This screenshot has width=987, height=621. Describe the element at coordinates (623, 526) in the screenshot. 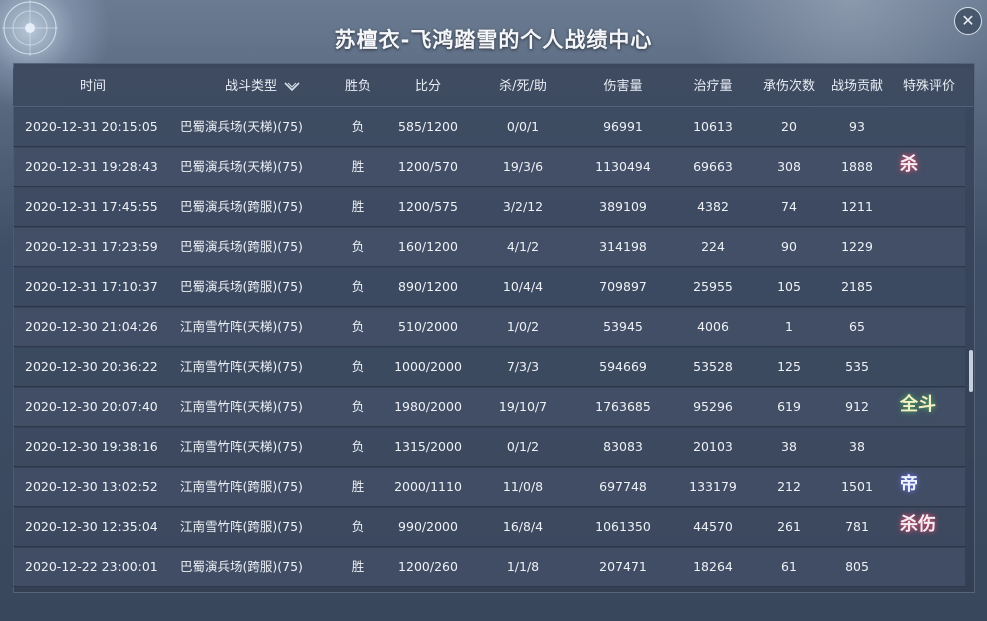

I see `cell-damage: 1061350` at that location.